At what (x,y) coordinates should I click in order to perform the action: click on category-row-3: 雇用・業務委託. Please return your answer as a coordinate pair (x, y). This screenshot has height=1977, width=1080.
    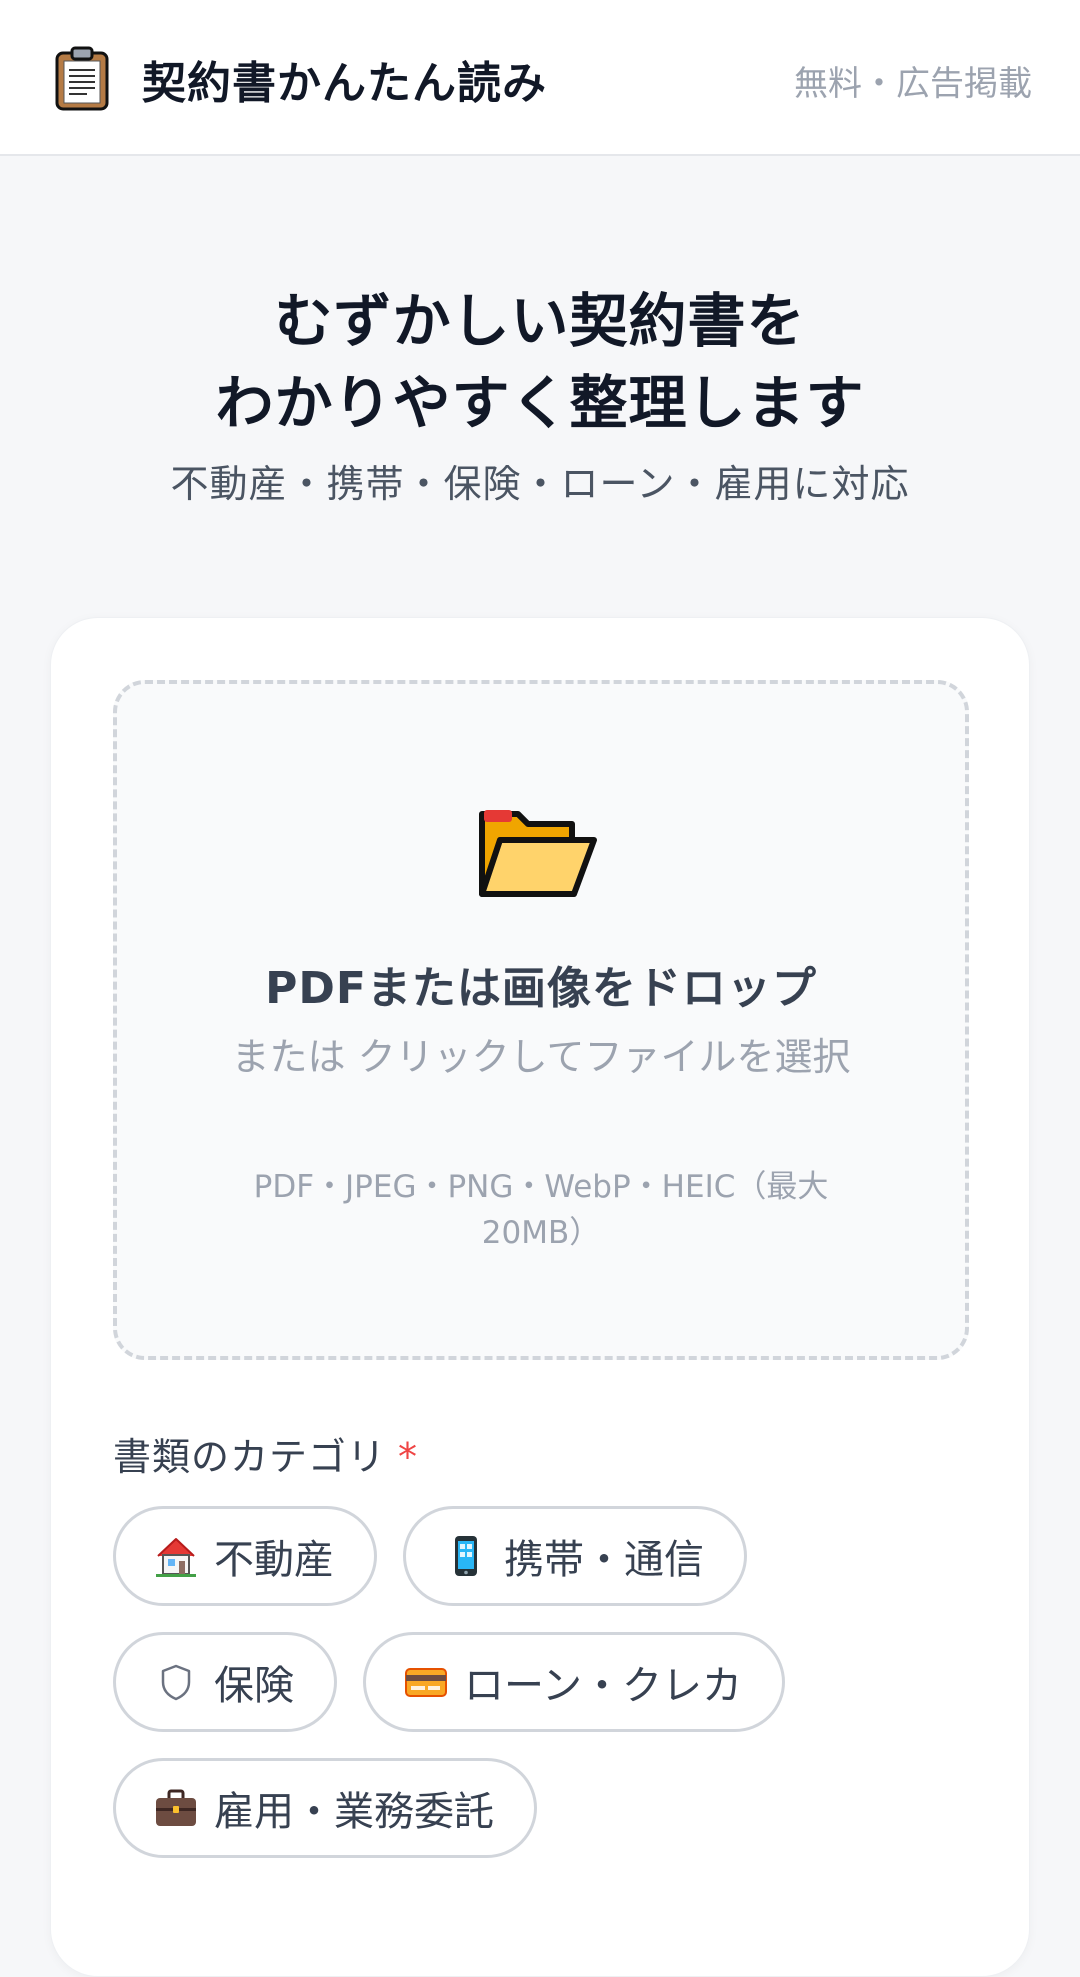
    Looking at the image, I should click on (325, 1808).